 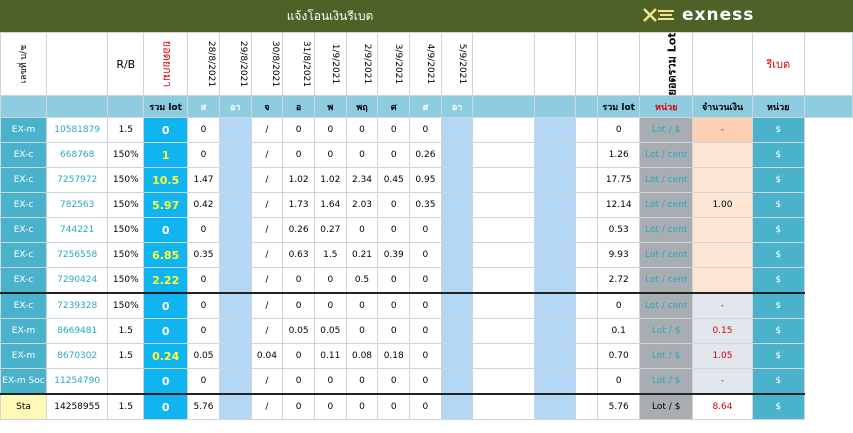 I want to click on currency: $, so click(x=778, y=280).